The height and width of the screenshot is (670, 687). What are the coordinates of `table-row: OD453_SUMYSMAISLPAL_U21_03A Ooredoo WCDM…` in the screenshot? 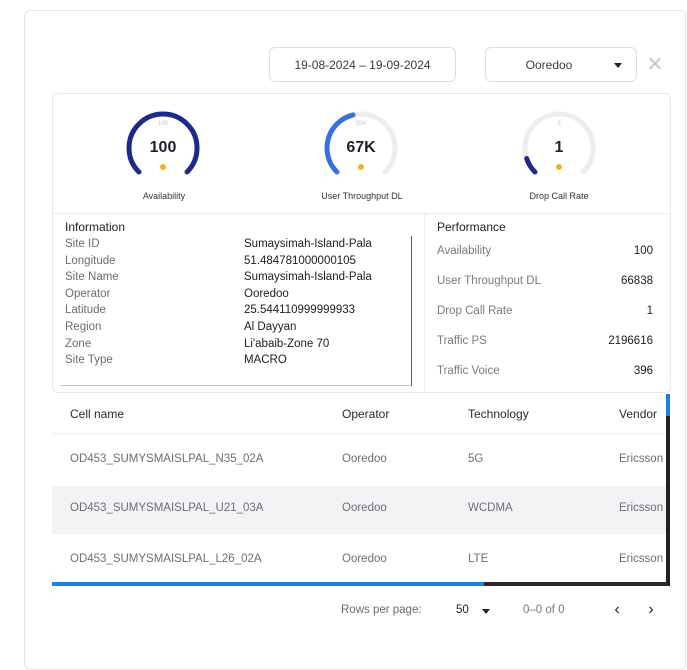 It's located at (361, 510).